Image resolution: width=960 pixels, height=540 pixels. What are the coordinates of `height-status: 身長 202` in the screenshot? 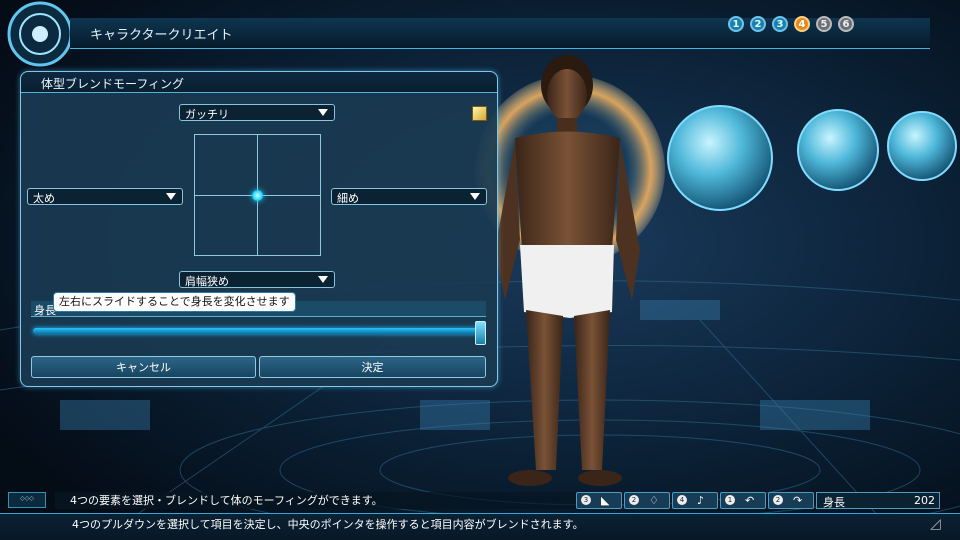 It's located at (878, 500).